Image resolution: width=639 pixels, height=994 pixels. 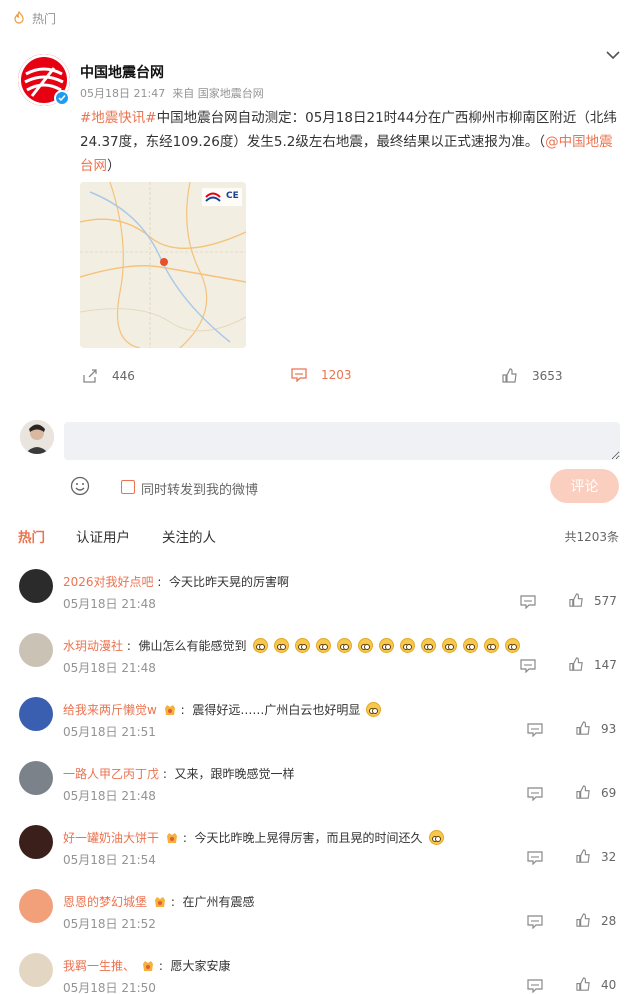 I want to click on commenter-name: 我羁一生推、, so click(x=99, y=965).